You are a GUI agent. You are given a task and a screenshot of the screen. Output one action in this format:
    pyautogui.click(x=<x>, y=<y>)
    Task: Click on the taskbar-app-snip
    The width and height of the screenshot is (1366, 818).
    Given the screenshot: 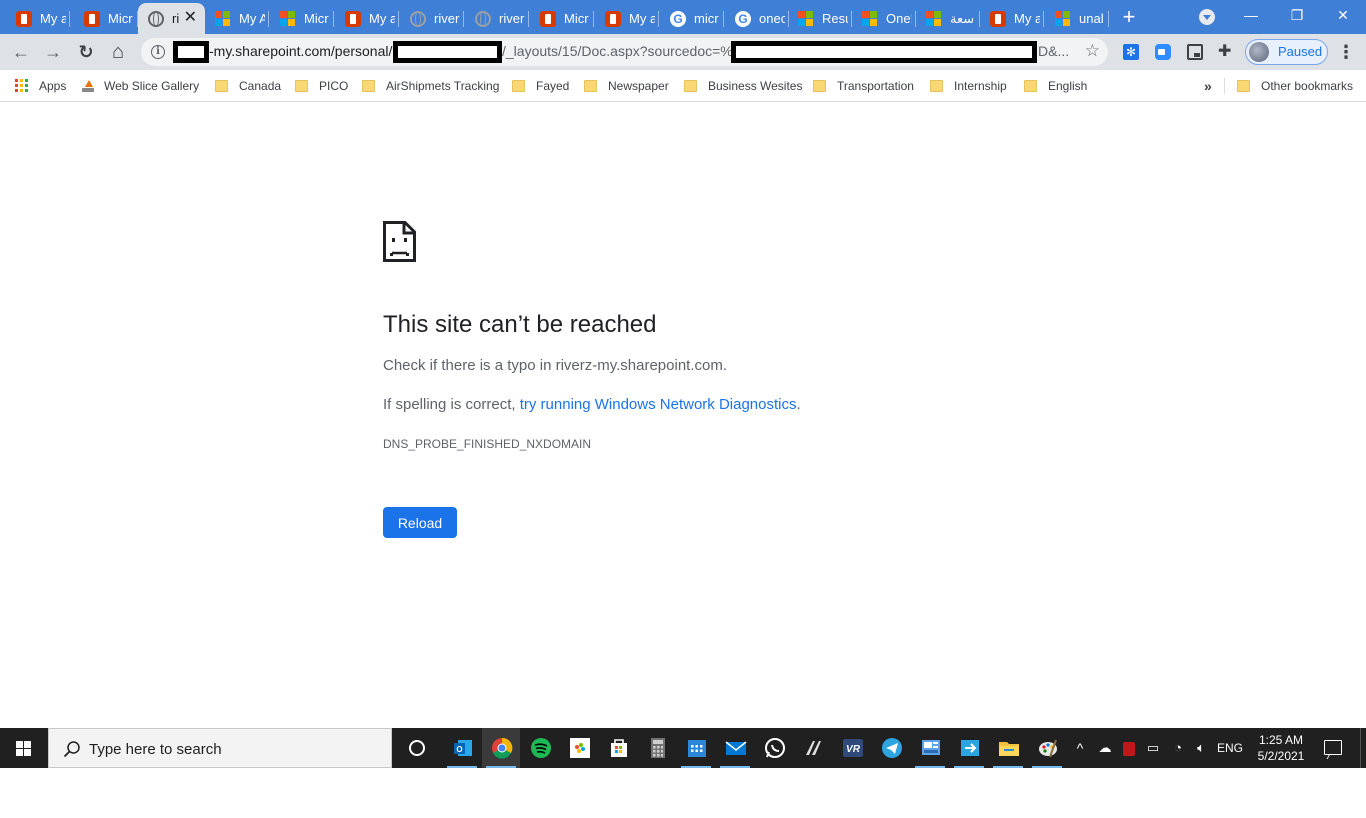 What is the action you would take?
    pyautogui.click(x=969, y=748)
    